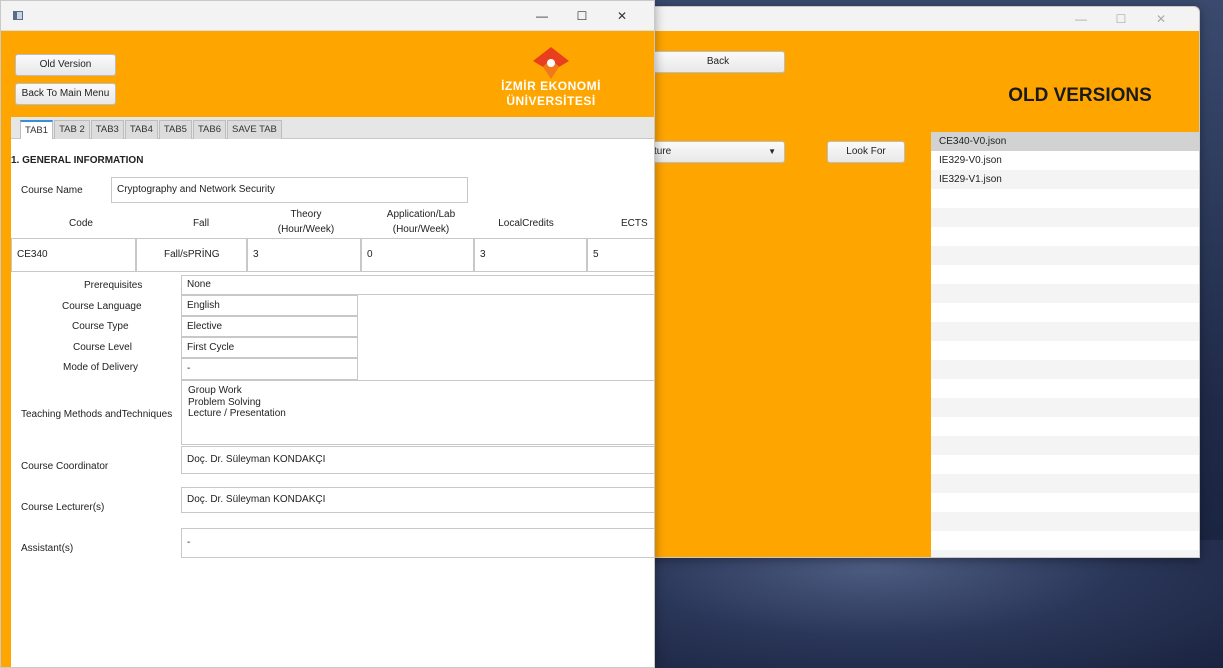  What do you see at coordinates (100, 326) in the screenshot?
I see `course-type-label: Course Type` at bounding box center [100, 326].